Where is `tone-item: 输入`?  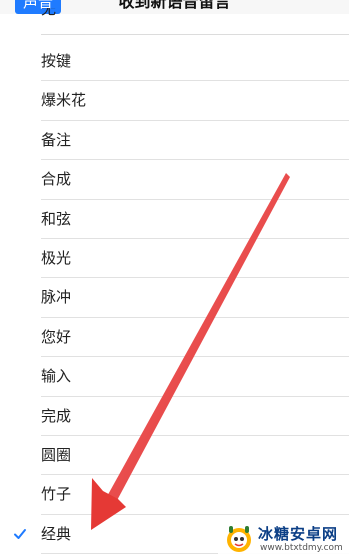 tone-item: 输入 is located at coordinates (174, 377).